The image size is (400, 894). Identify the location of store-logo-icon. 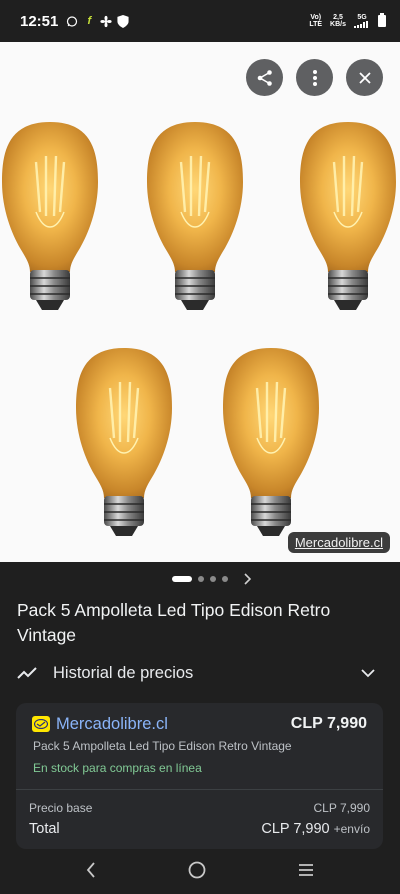
(41, 724).